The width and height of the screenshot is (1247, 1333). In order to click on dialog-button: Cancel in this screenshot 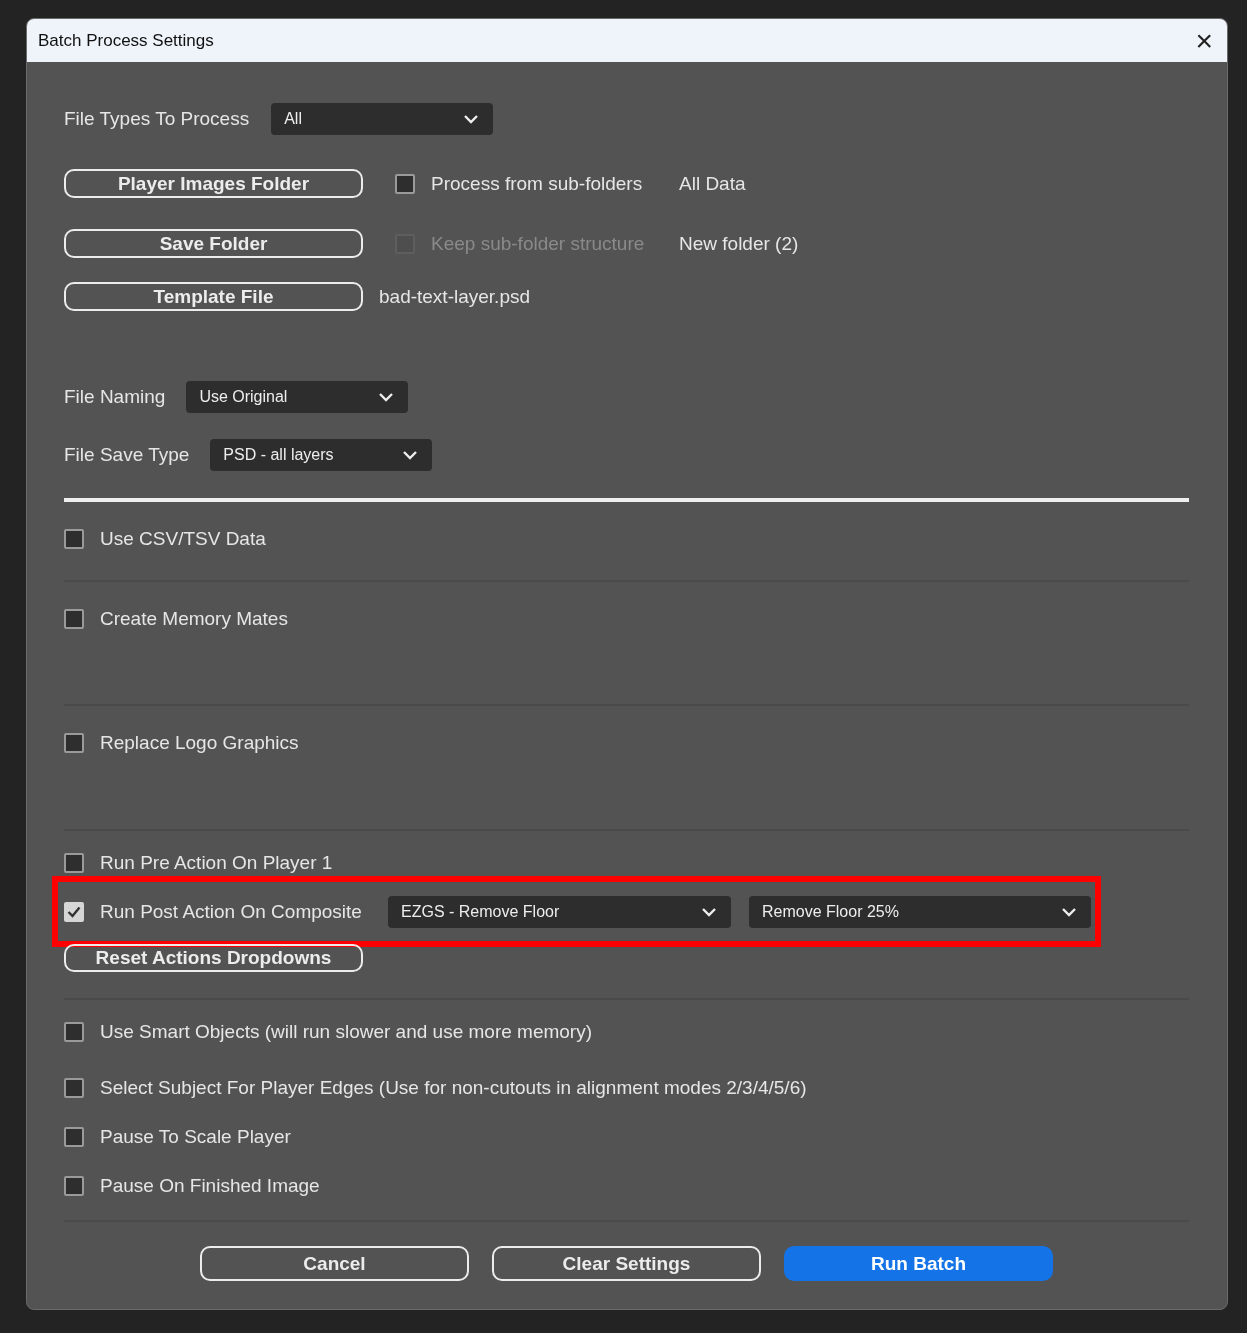, I will do `click(334, 1263)`.